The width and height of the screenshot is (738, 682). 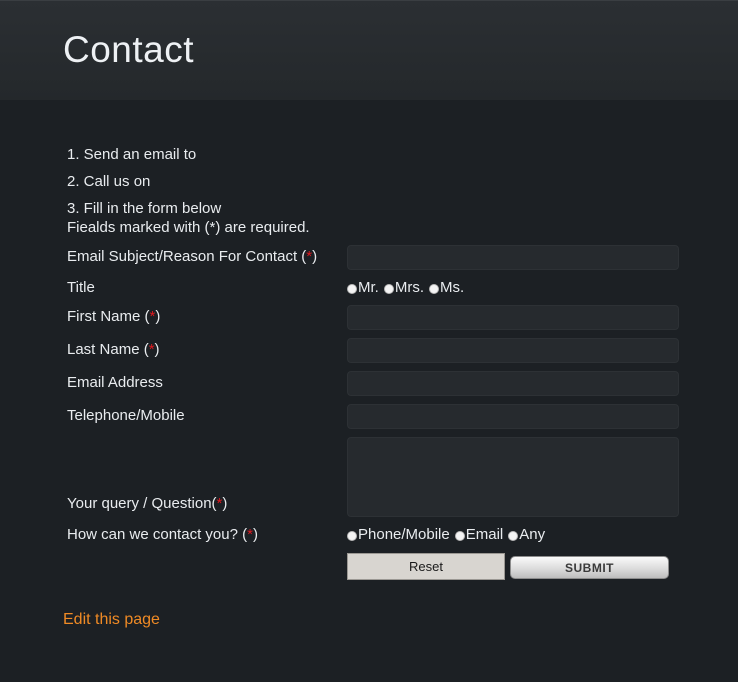 What do you see at coordinates (403, 287) in the screenshot?
I see `title-option-mrs: Mrs.` at bounding box center [403, 287].